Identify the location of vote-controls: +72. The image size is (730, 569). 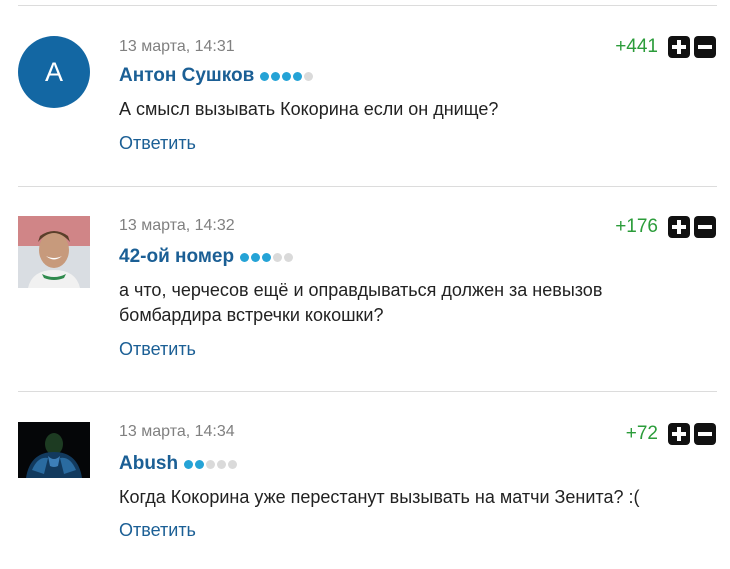
(671, 434).